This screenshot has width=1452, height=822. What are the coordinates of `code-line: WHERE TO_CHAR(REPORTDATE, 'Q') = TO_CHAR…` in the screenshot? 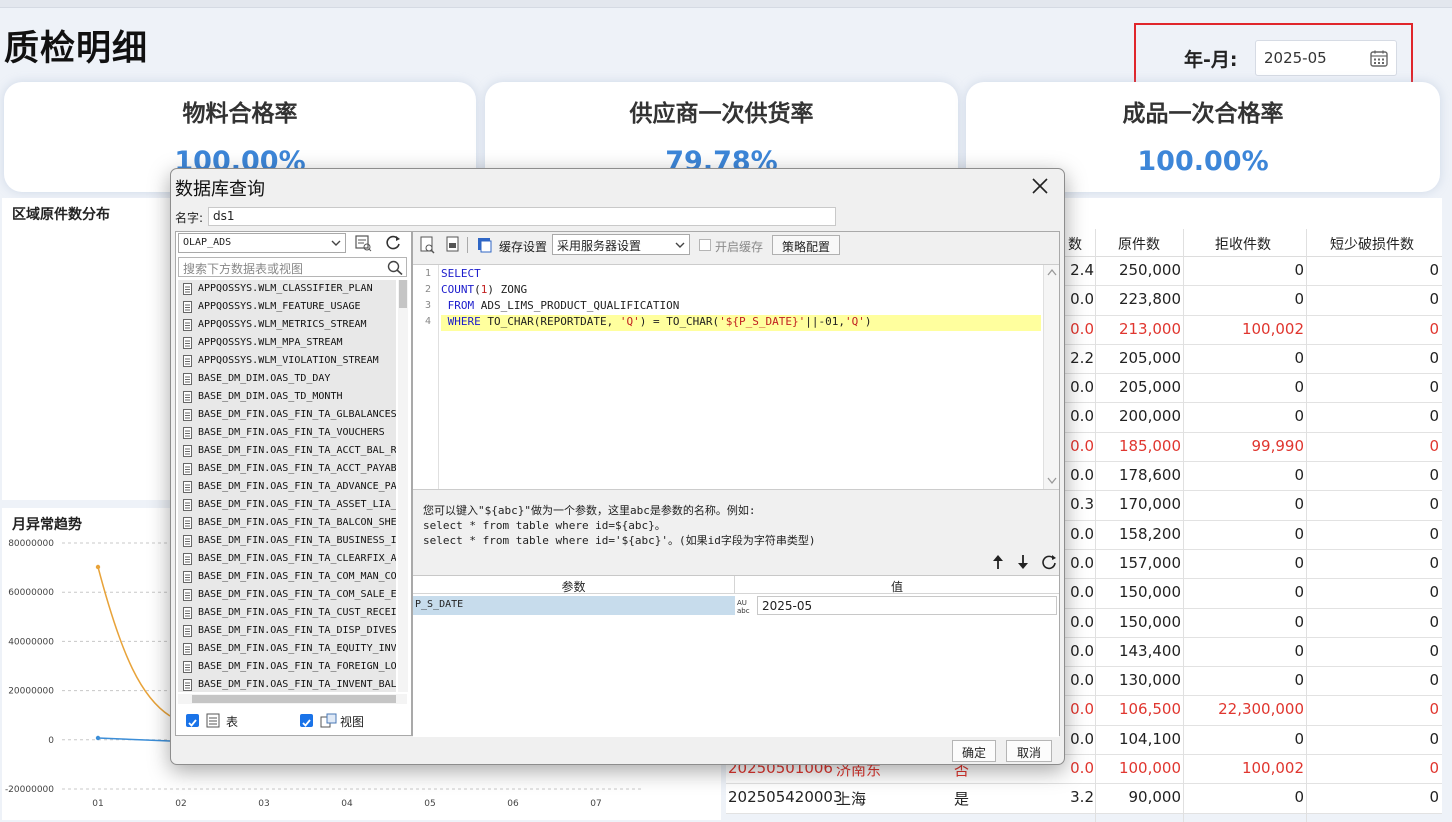 It's located at (741, 323).